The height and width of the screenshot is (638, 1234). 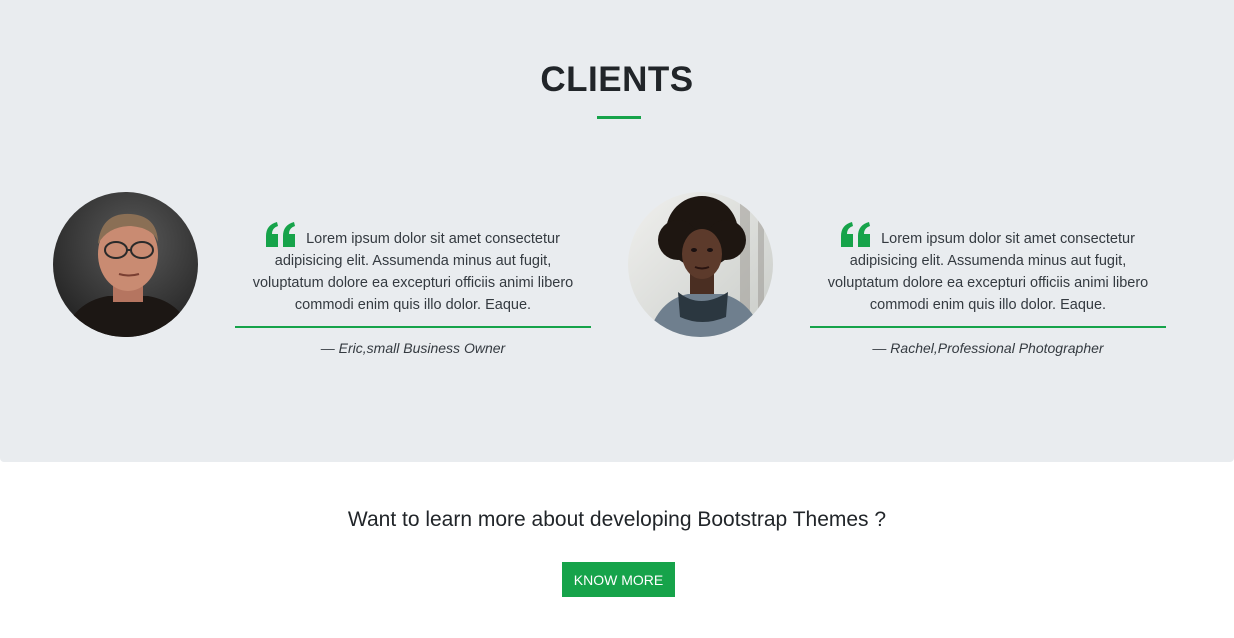 What do you see at coordinates (619, 117) in the screenshot?
I see `title-underline` at bounding box center [619, 117].